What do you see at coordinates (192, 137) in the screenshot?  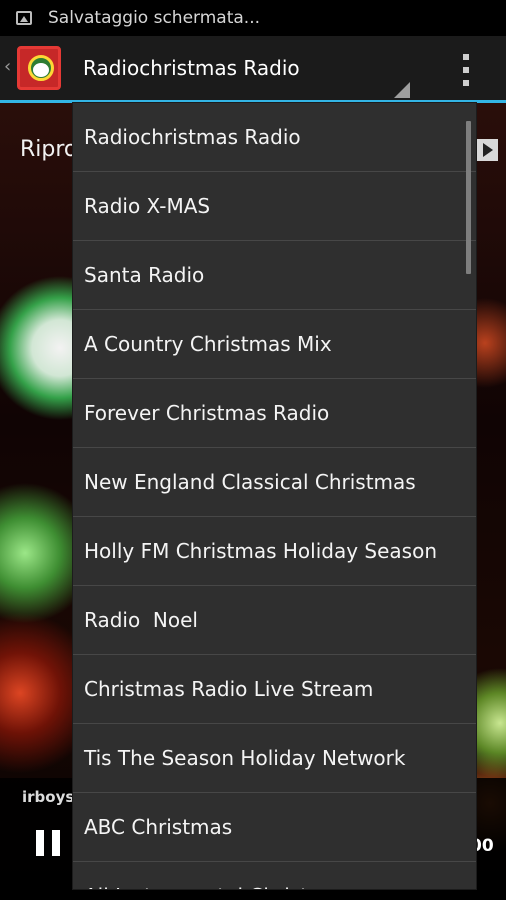 I see `dropdown-item-label: Radiochristmas Radio` at bounding box center [192, 137].